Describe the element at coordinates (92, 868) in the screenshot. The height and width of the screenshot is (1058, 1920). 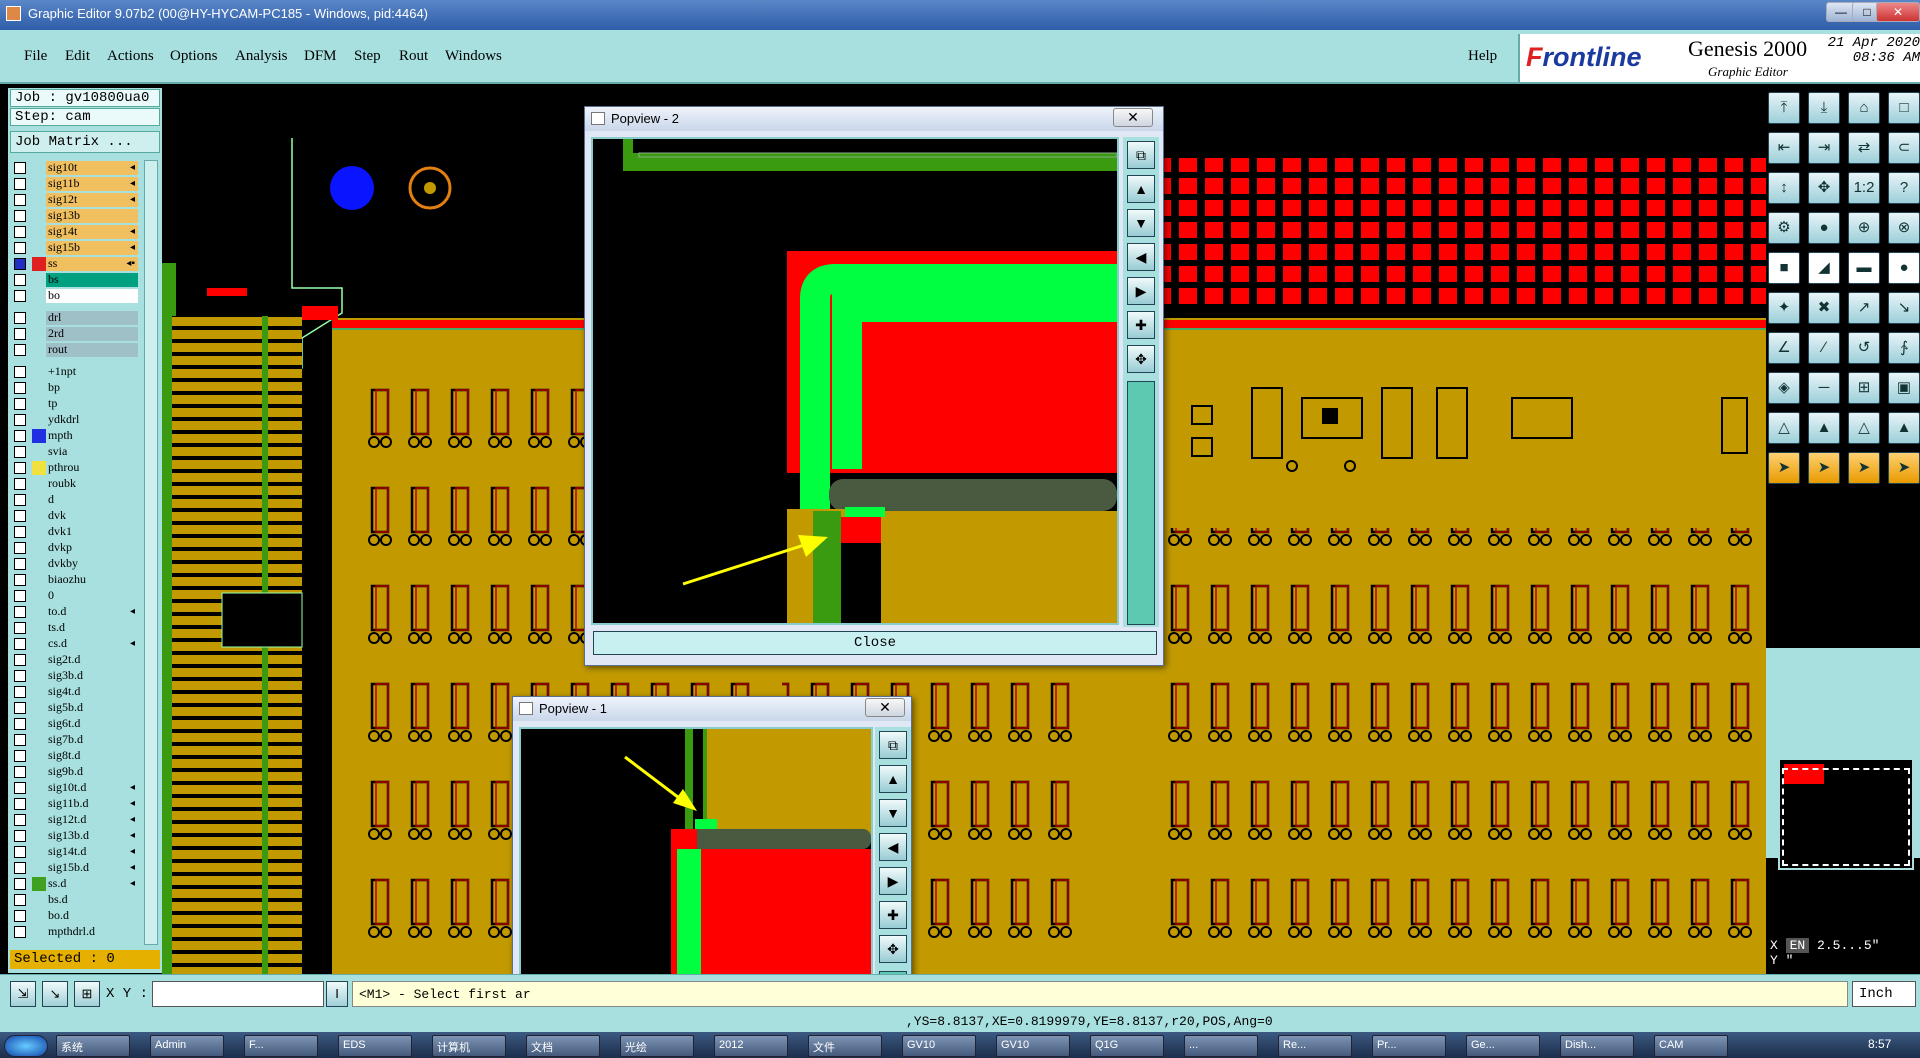
I see `layer-name: sig15b.d ◂` at that location.